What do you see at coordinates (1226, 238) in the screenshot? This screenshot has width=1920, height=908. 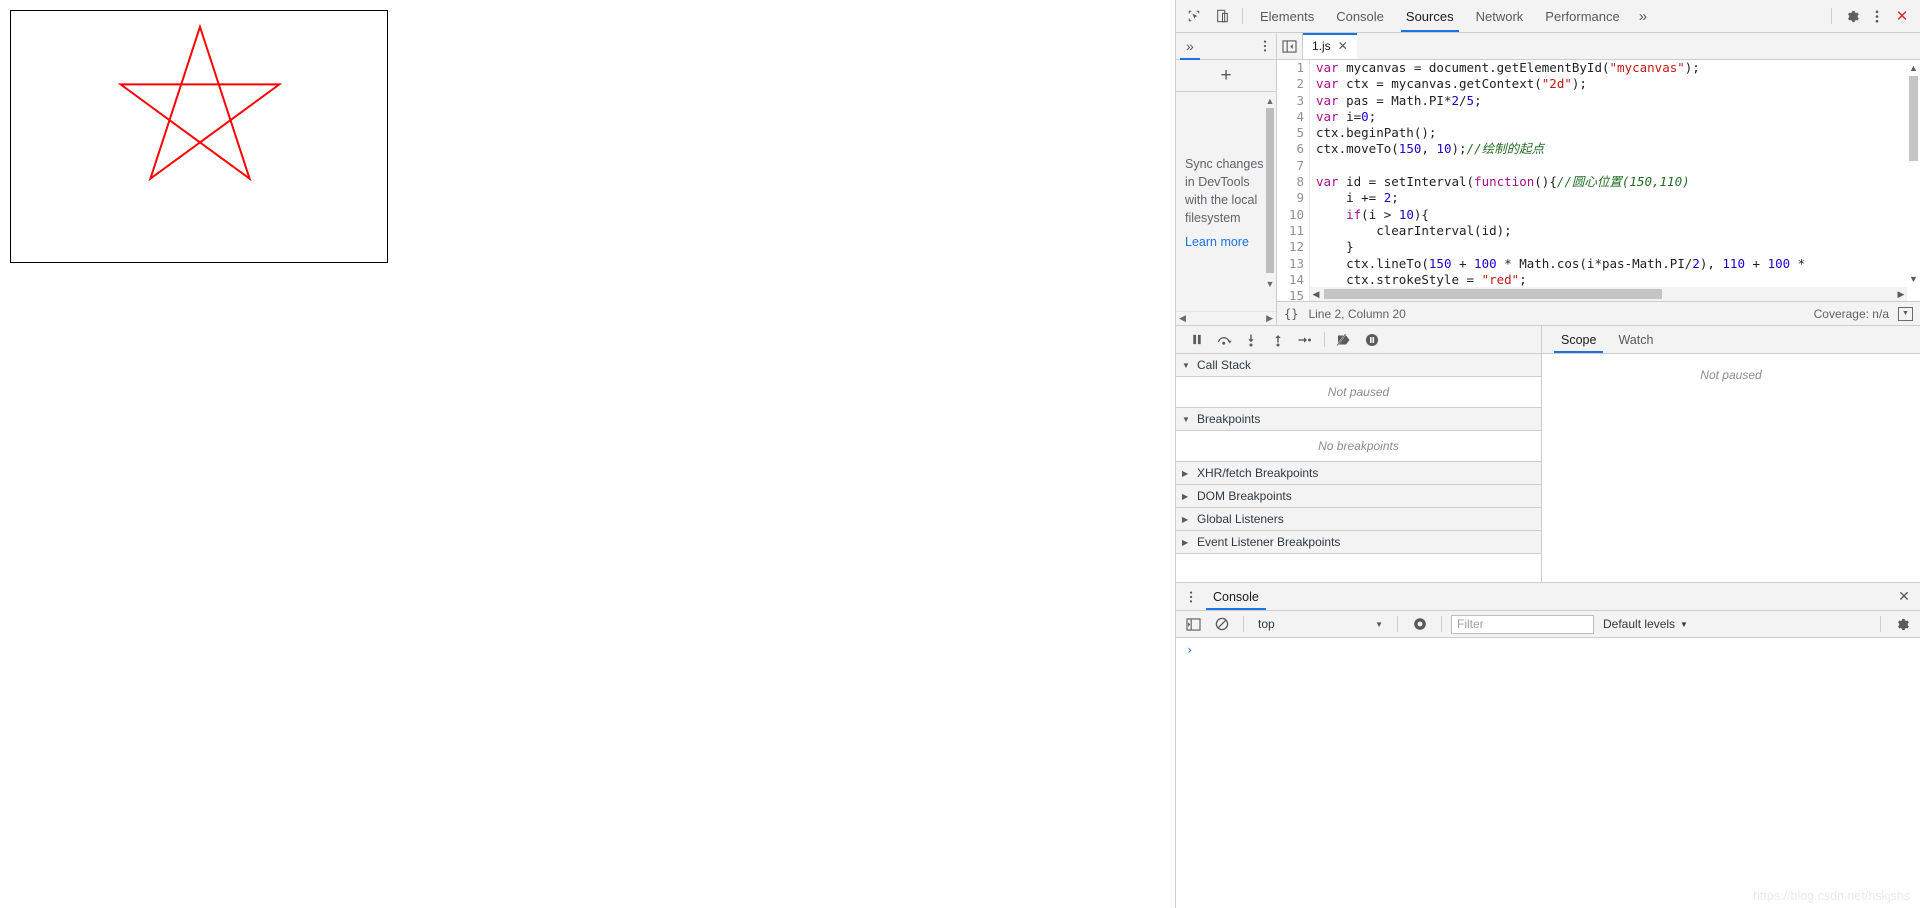 I see `learn-more-link: Learn more` at bounding box center [1226, 238].